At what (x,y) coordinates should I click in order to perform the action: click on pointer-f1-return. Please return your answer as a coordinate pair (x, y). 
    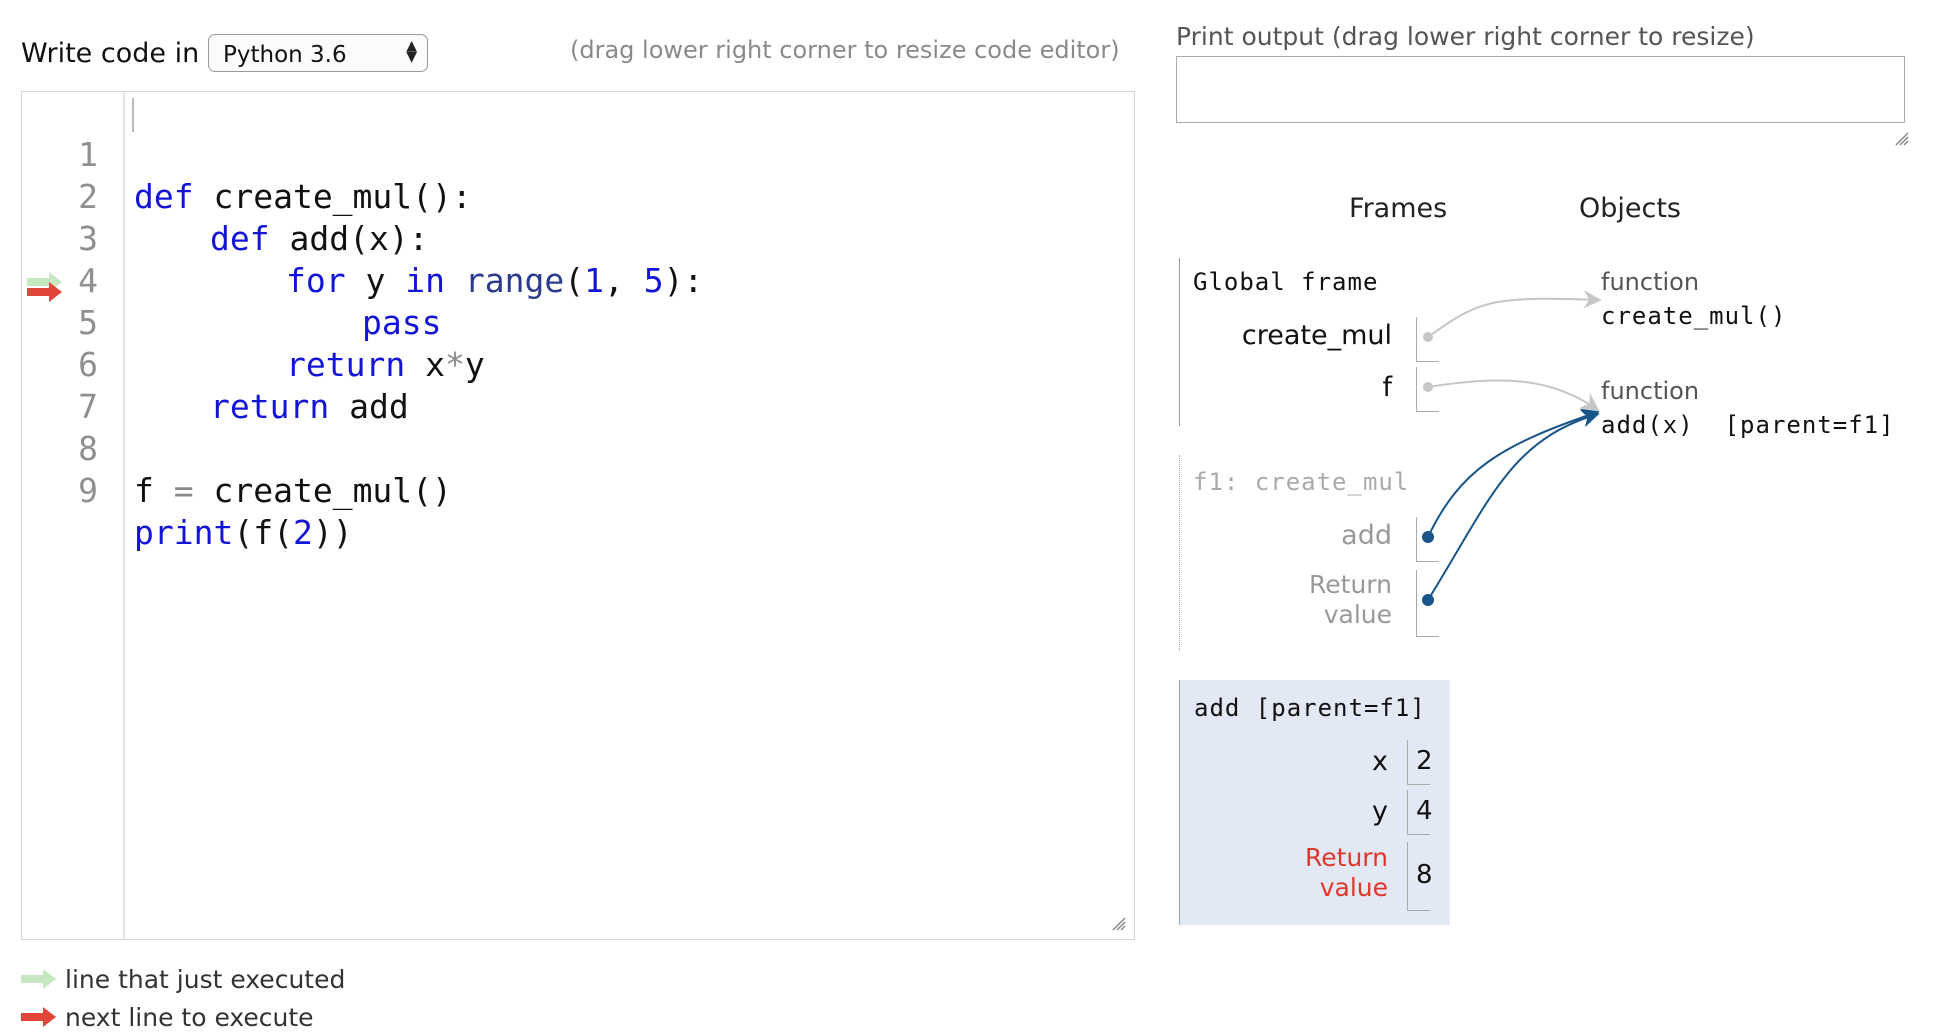
    Looking at the image, I should click on (1511, 507).